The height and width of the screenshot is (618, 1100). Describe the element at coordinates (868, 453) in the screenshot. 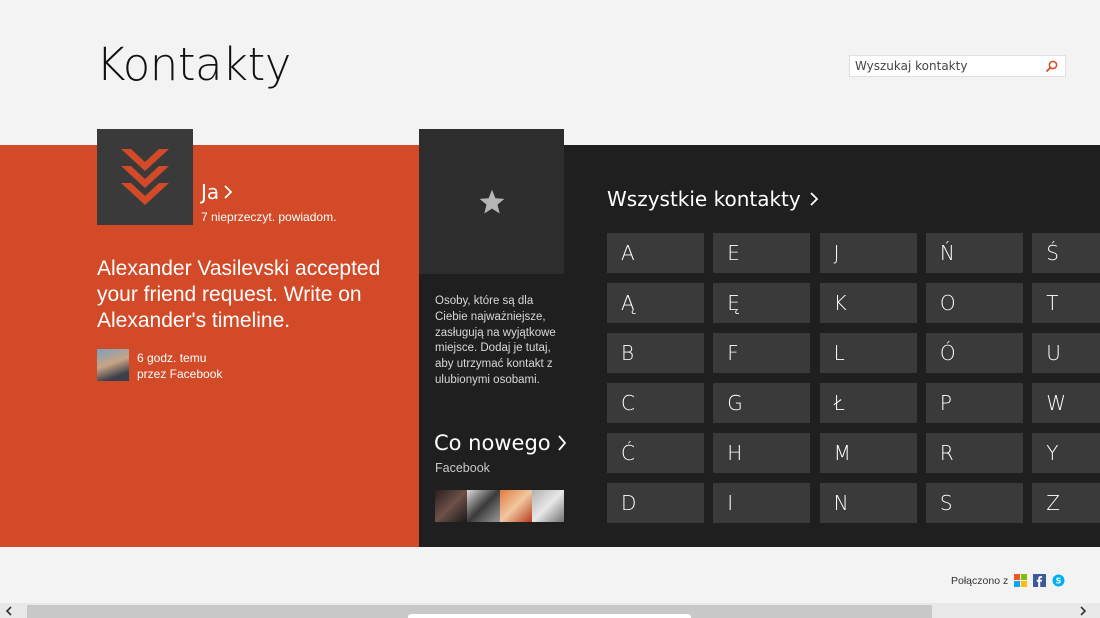

I see `letter-tile: M` at that location.